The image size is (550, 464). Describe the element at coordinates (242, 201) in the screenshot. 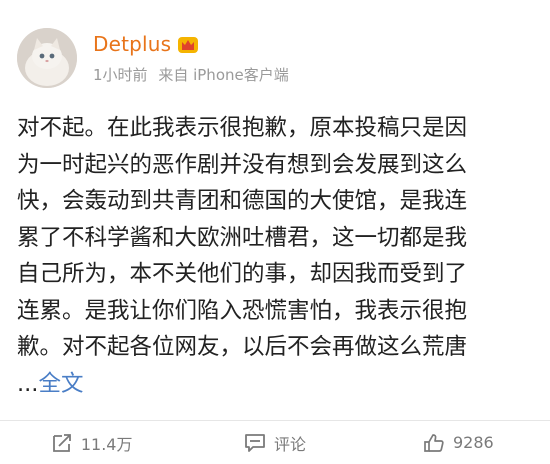

I see `post-line: 快，会轰动到共青团和德国的大使馆，是我连` at that location.